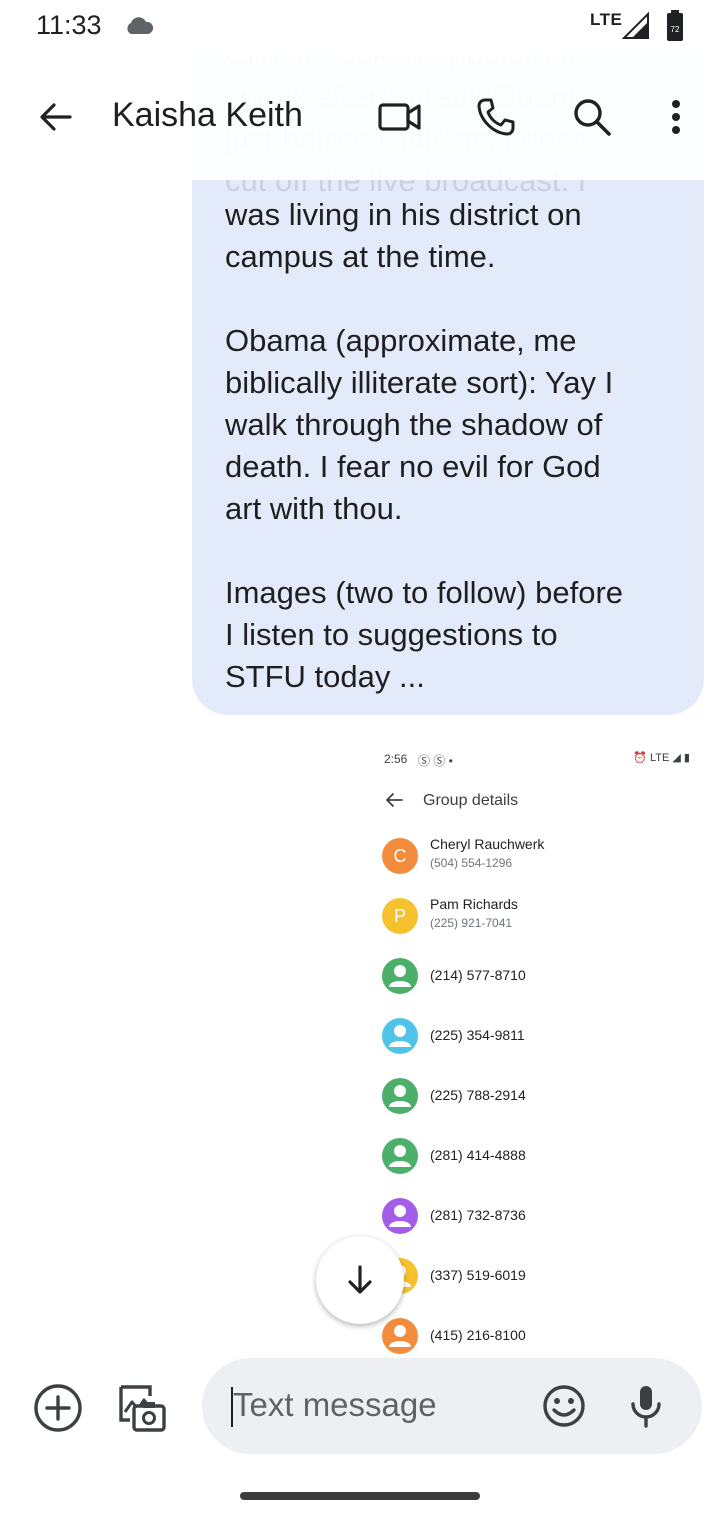 The height and width of the screenshot is (1520, 720). I want to click on search-button, so click(592, 117).